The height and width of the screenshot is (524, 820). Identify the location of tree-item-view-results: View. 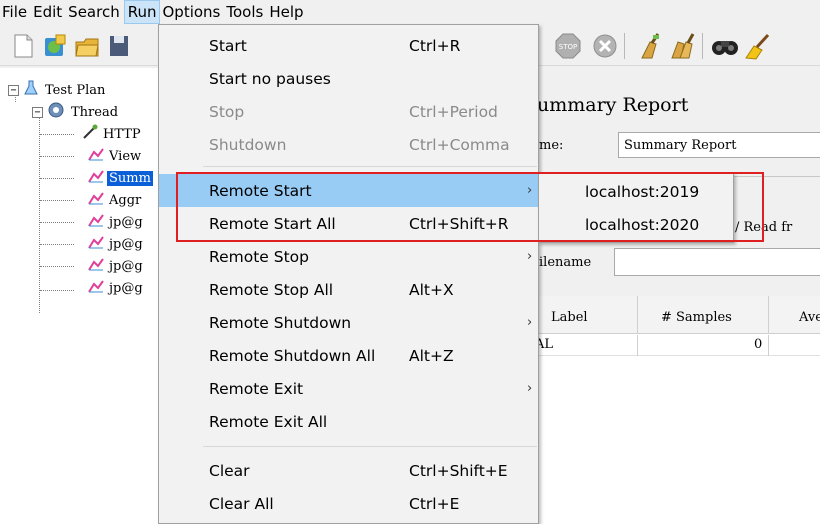
(115, 156).